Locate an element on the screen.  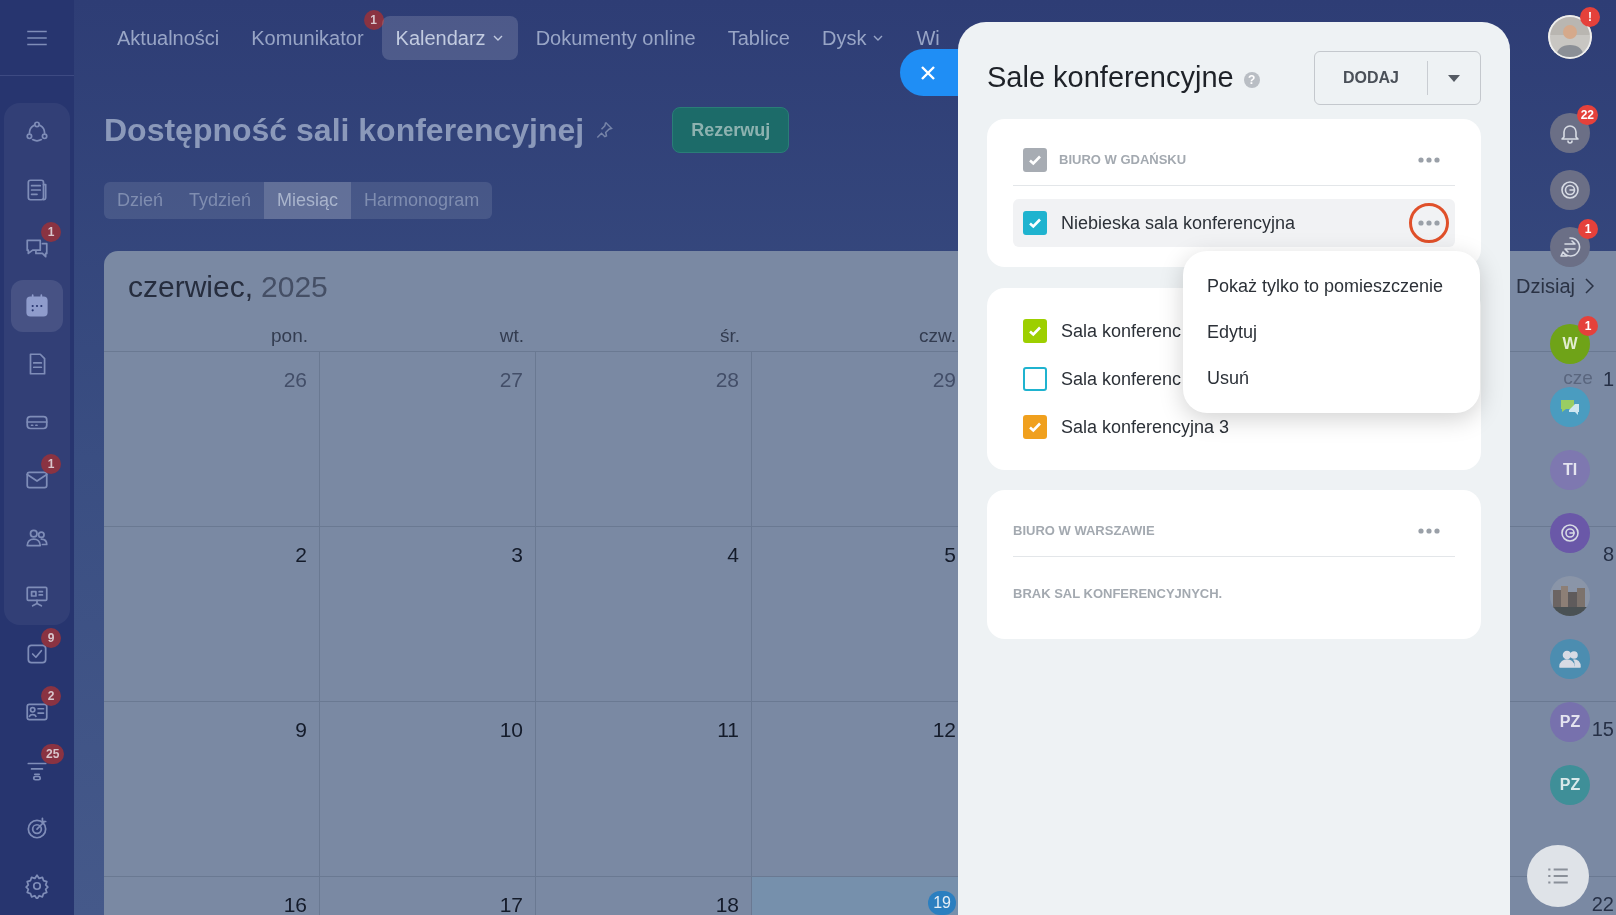
view-tab: Miesiąc is located at coordinates (308, 200).